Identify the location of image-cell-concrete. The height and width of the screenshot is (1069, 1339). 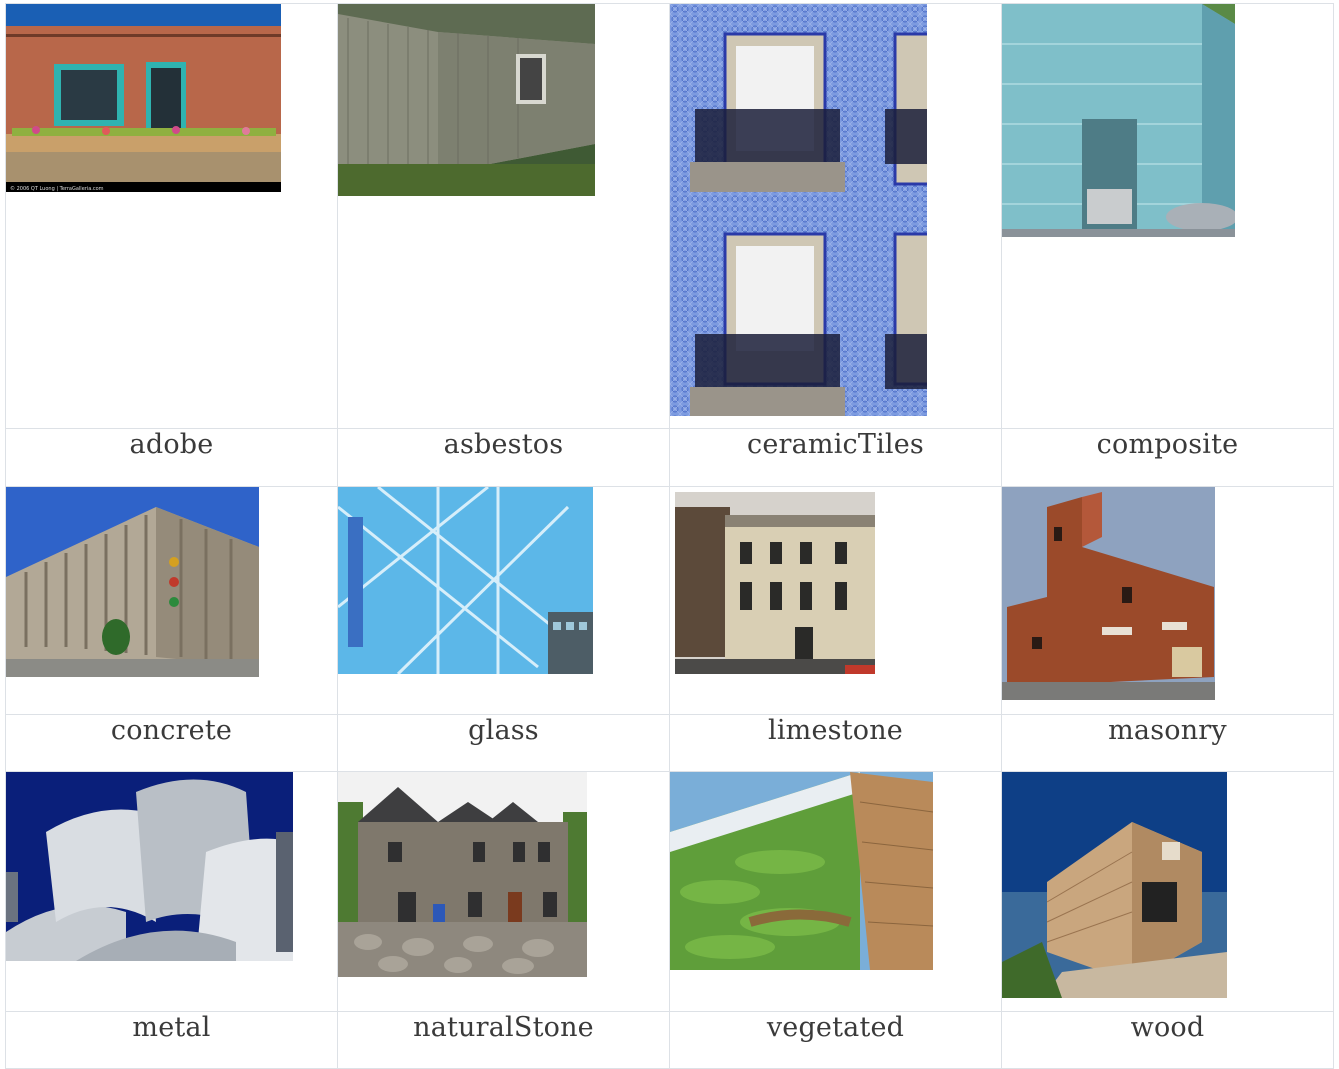
(171, 600).